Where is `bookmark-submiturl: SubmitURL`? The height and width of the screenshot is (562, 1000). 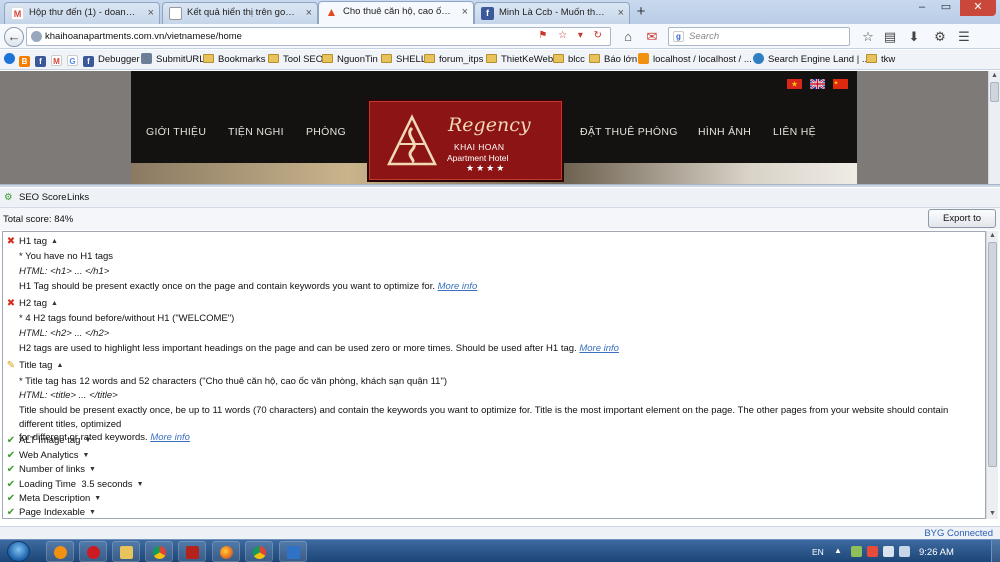
bookmark-submiturl: SubmitURL is located at coordinates (173, 60).